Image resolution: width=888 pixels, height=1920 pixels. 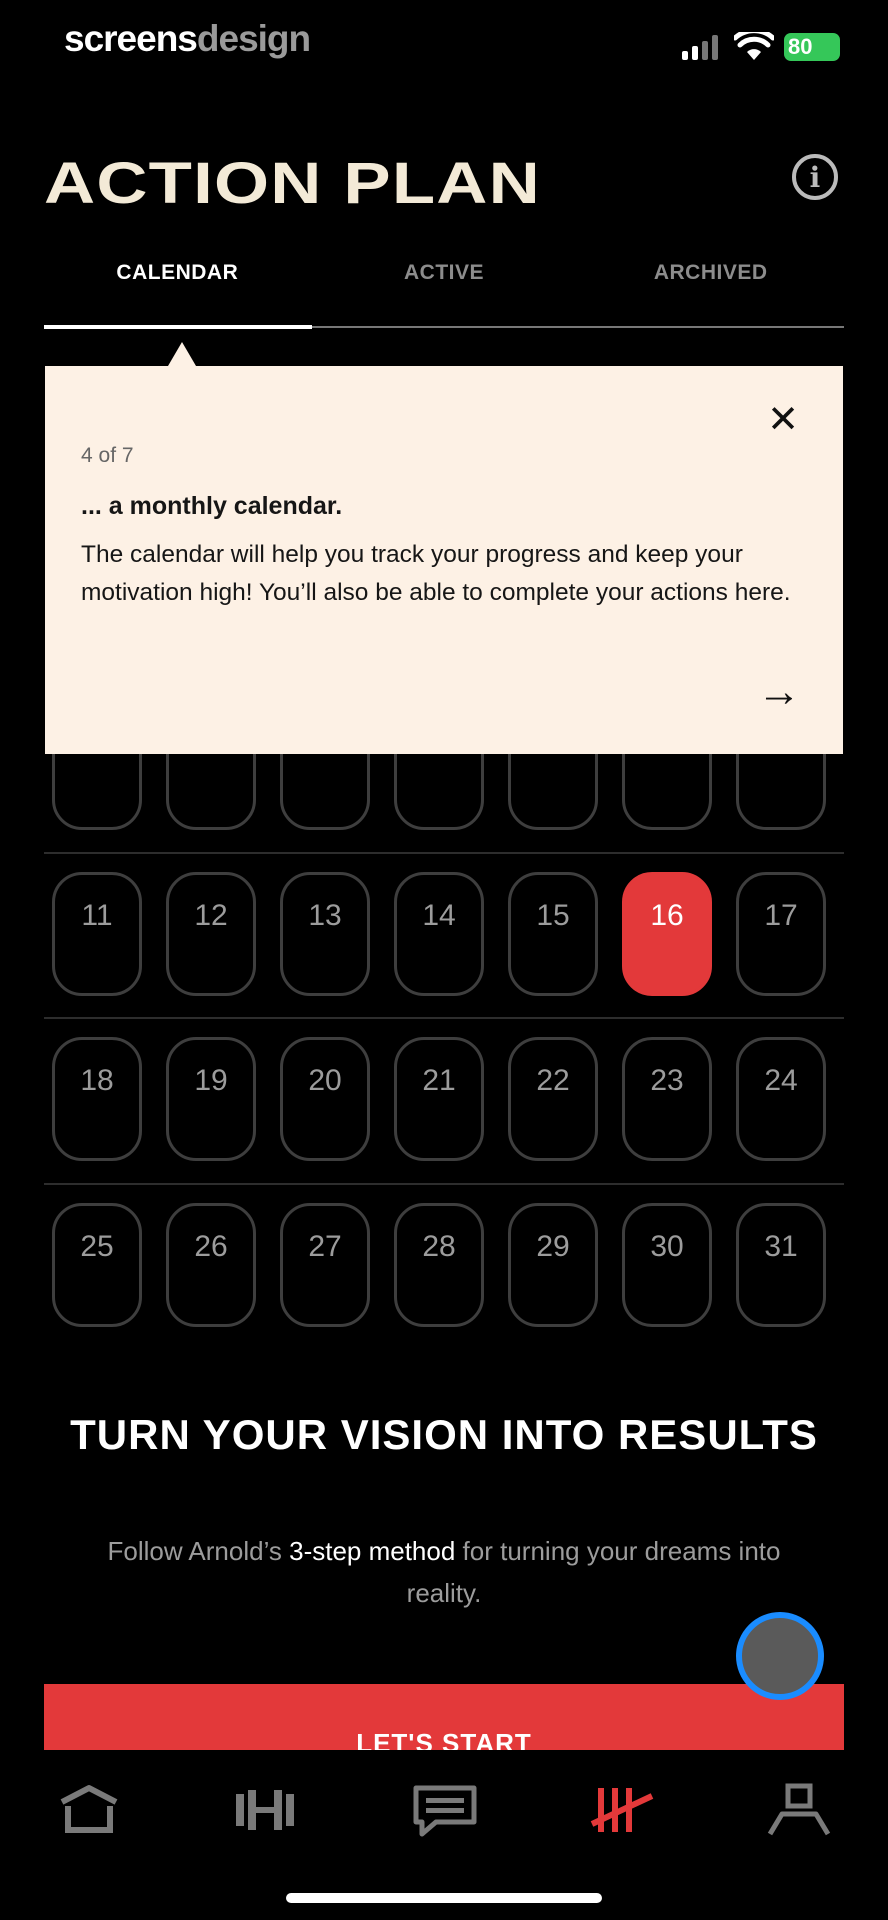 I want to click on calendar-day: 26, so click(x=211, y=1265).